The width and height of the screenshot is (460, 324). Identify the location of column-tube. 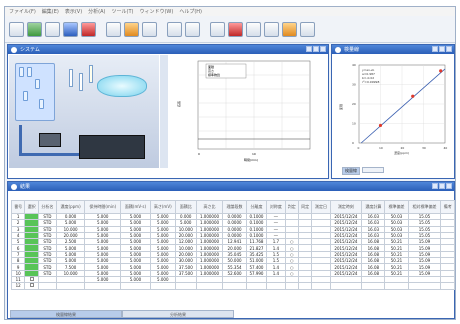
(91, 74).